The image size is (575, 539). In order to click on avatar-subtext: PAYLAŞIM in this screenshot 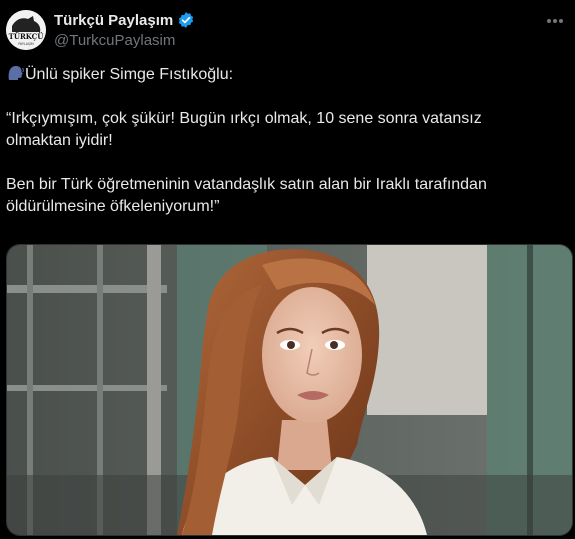, I will do `click(26, 44)`.